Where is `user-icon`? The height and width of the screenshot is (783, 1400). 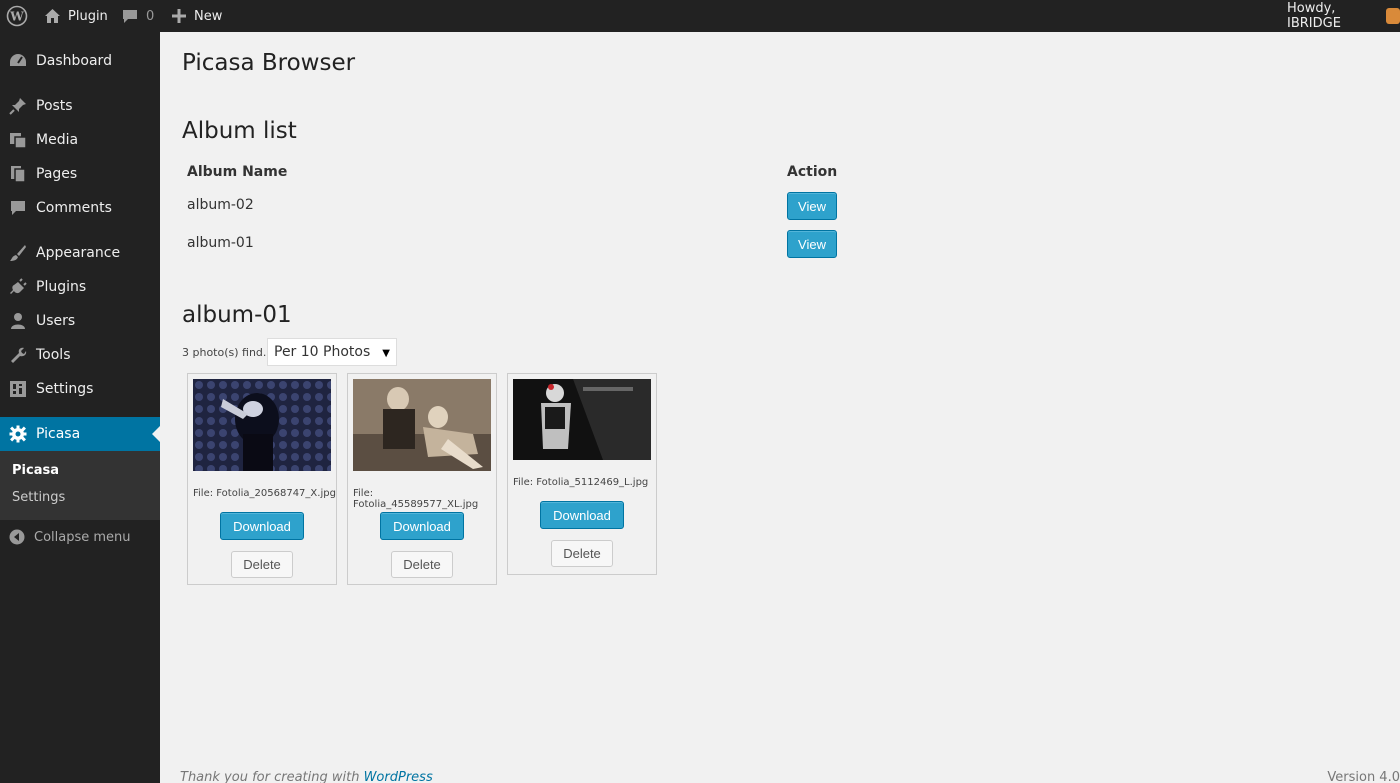 user-icon is located at coordinates (18, 321).